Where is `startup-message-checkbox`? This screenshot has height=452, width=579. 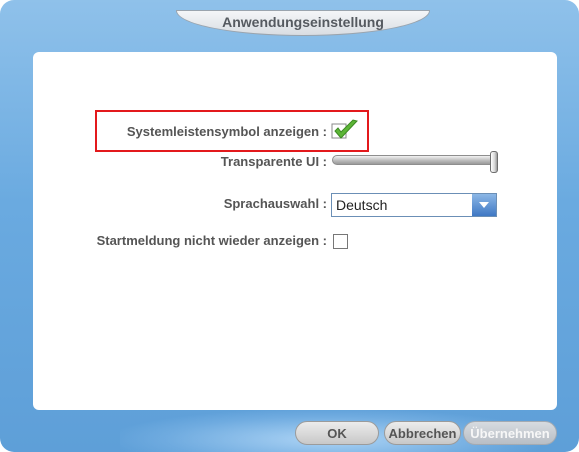
startup-message-checkbox is located at coordinates (340, 241).